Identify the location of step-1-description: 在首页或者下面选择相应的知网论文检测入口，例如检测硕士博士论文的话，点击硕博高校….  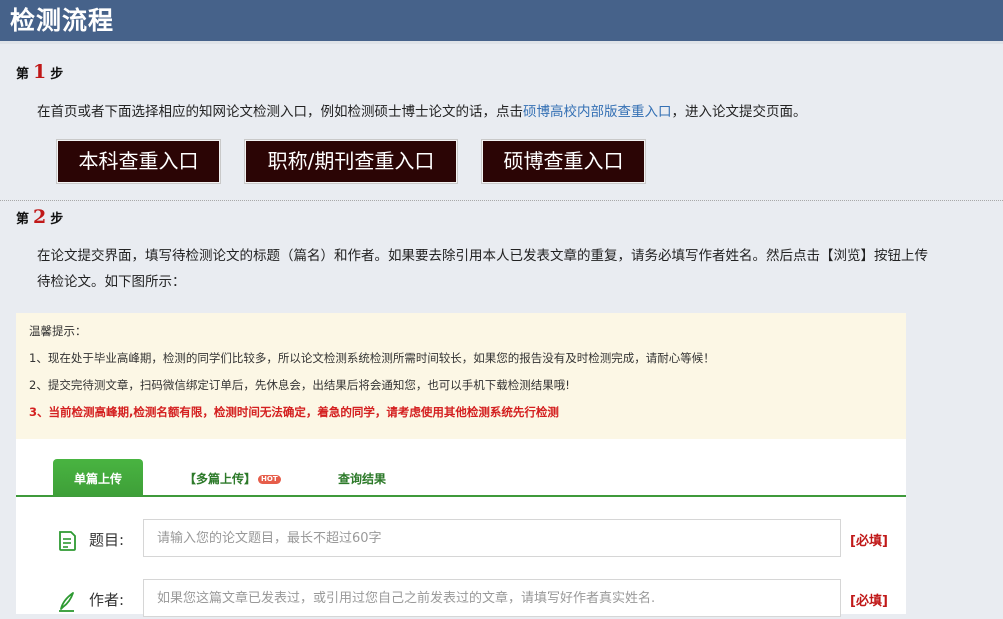
(422, 112).